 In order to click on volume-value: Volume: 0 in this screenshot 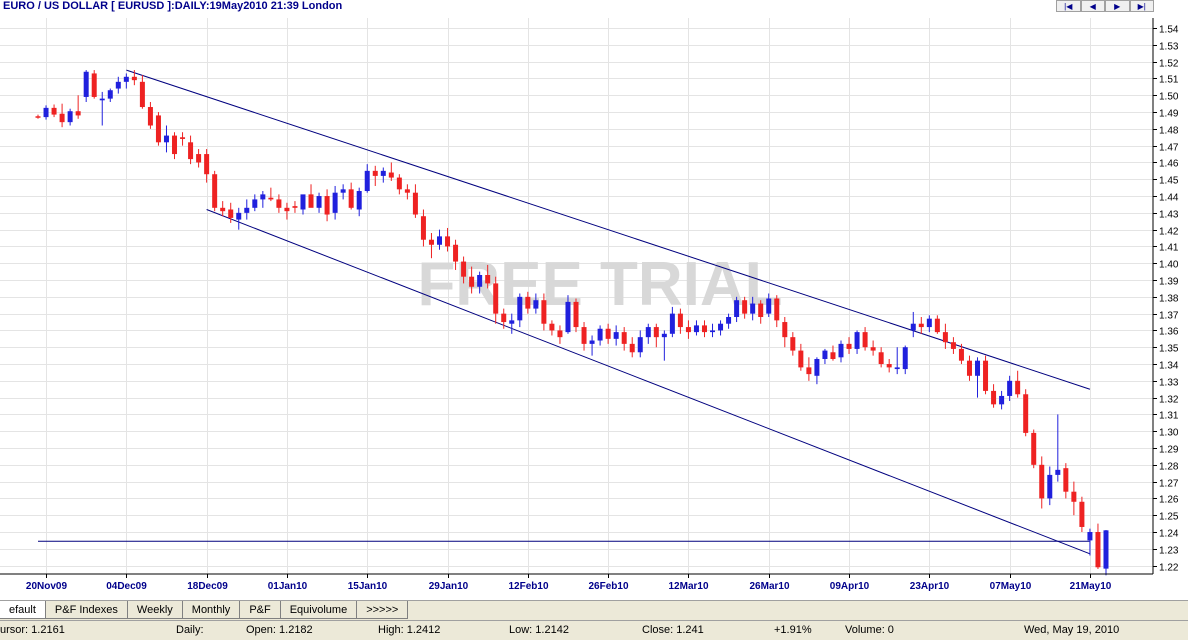, I will do `click(869, 630)`.